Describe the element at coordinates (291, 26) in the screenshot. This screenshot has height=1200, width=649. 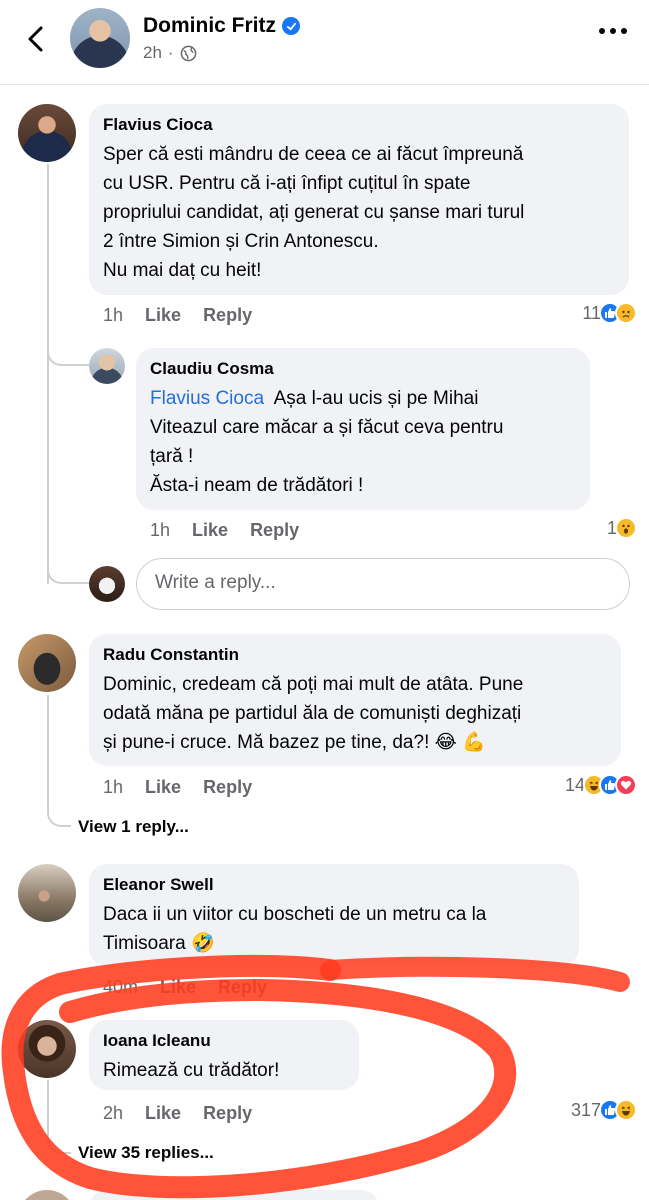
I see `verified-badge-icon` at that location.